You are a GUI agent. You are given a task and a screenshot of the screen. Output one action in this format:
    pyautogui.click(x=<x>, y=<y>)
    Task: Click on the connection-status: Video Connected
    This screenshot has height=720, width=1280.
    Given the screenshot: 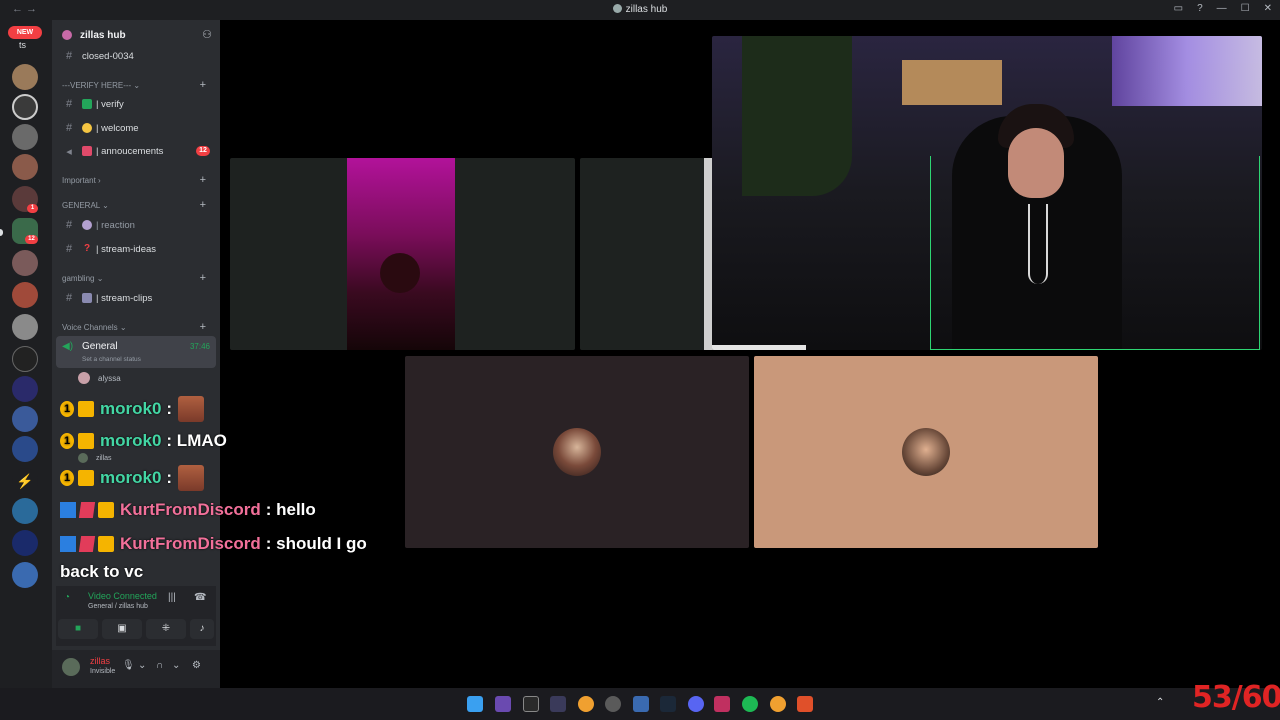 What is the action you would take?
    pyautogui.click(x=122, y=596)
    